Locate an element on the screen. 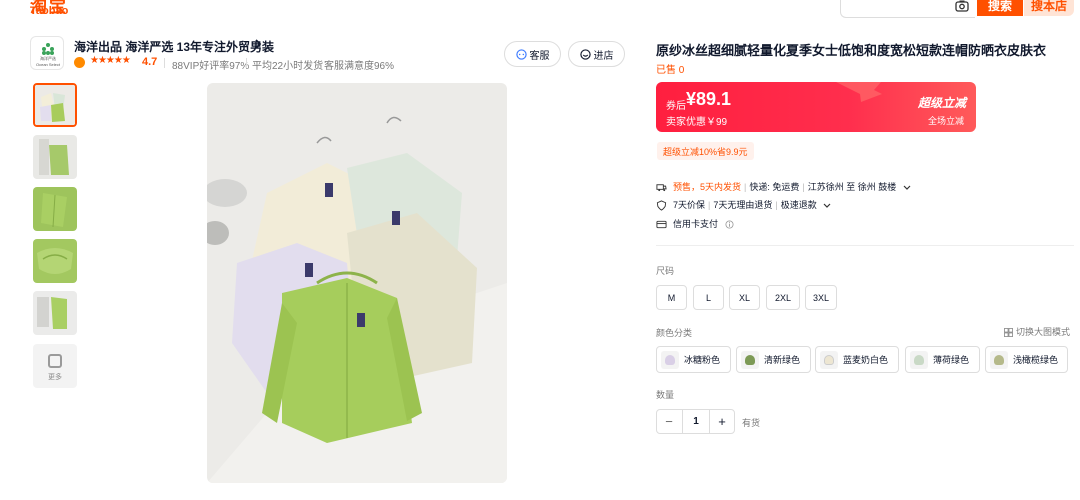  color-option-5: 浅橄榄绿色 is located at coordinates (1026, 359).